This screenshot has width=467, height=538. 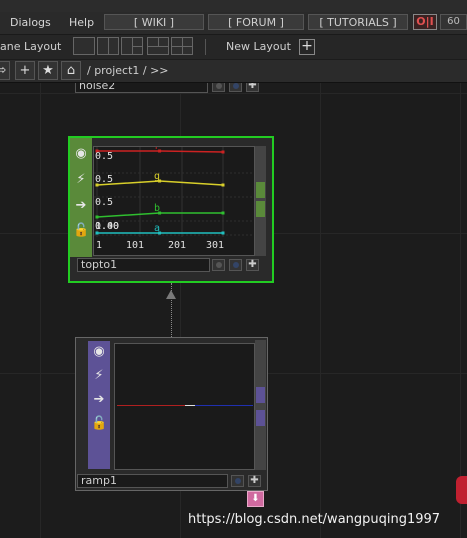 I want to click on ramp-blue-line, so click(x=224, y=405).